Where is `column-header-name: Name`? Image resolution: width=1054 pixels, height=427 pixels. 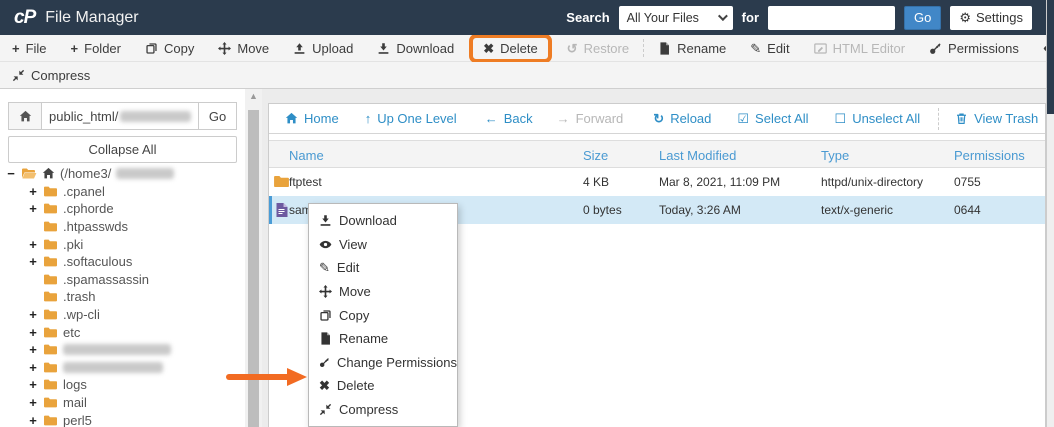
column-header-name: Name is located at coordinates (306, 155).